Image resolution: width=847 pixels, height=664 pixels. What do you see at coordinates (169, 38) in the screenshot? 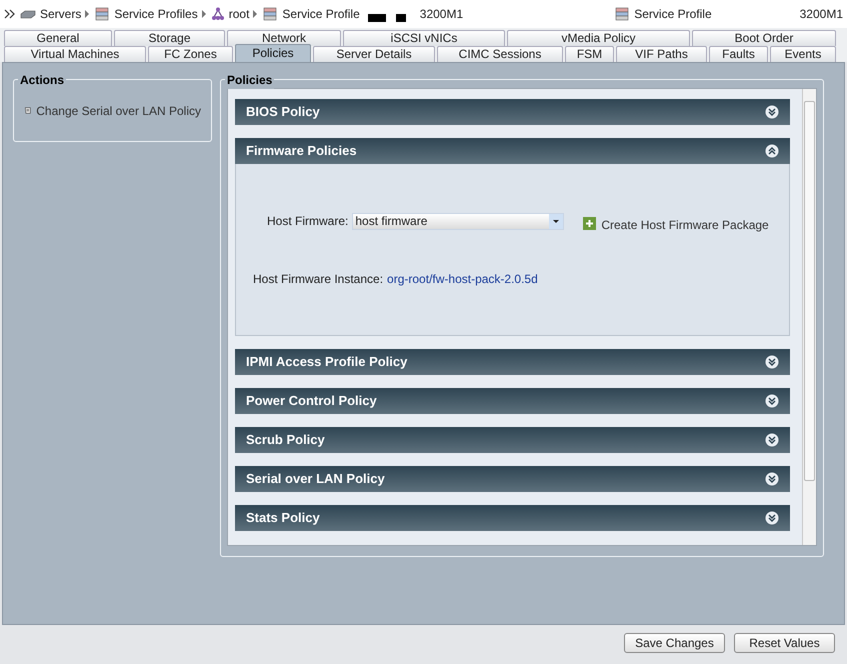
I see `tab: Storage` at bounding box center [169, 38].